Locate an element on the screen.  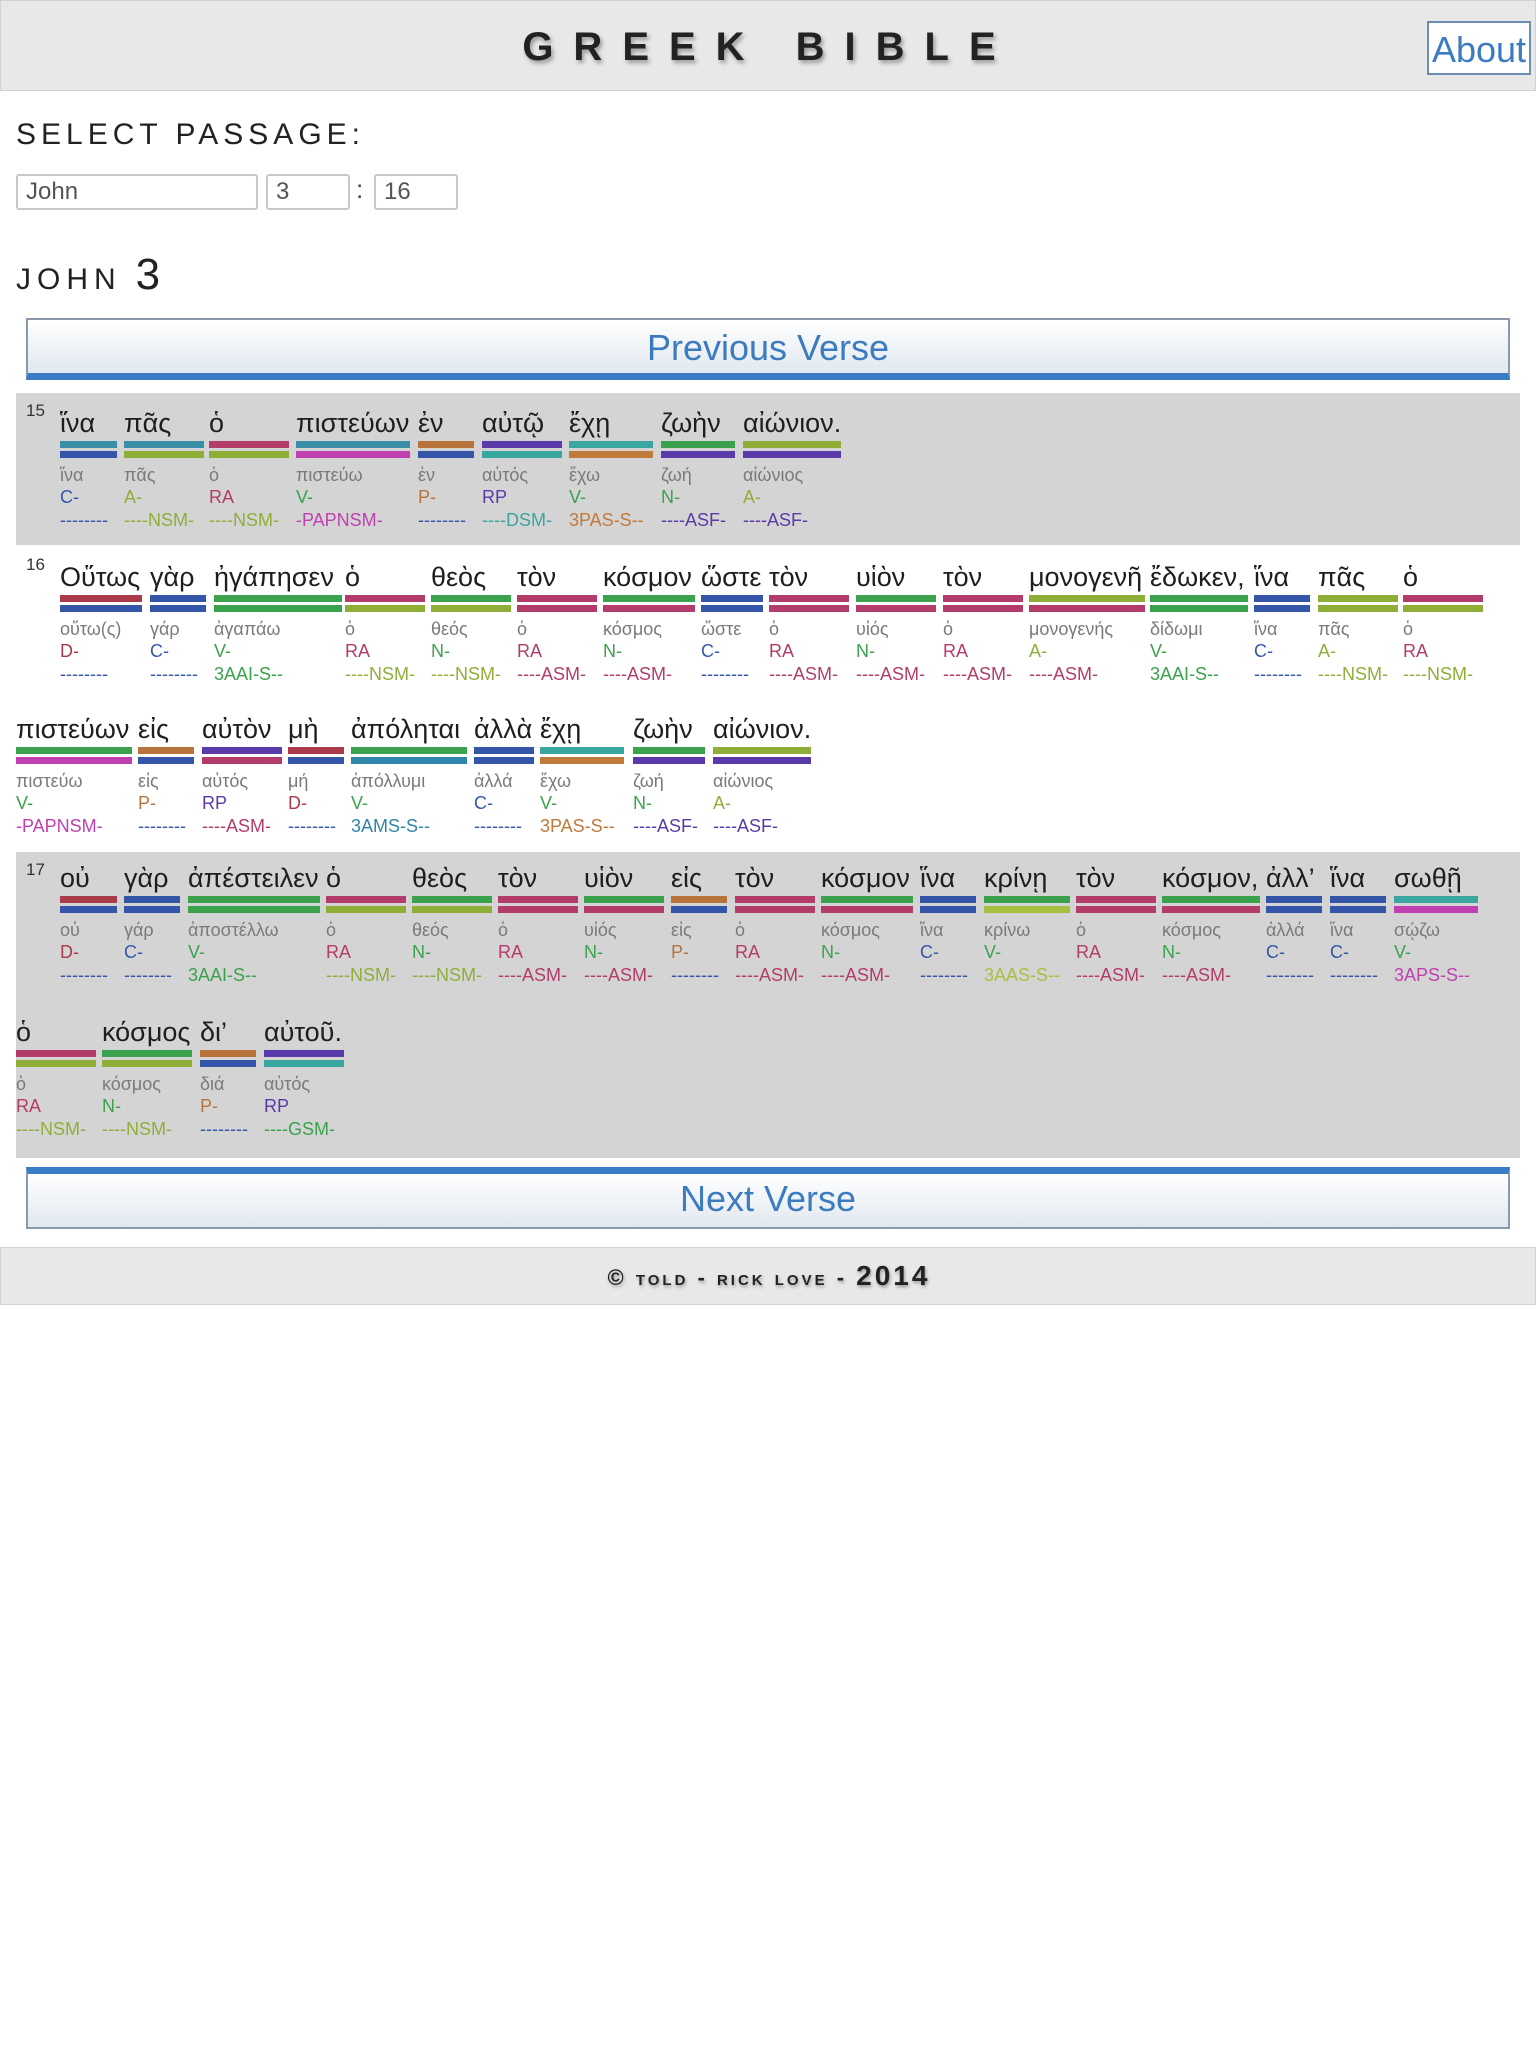
next-verse-button: Next Verse is located at coordinates (768, 1198).